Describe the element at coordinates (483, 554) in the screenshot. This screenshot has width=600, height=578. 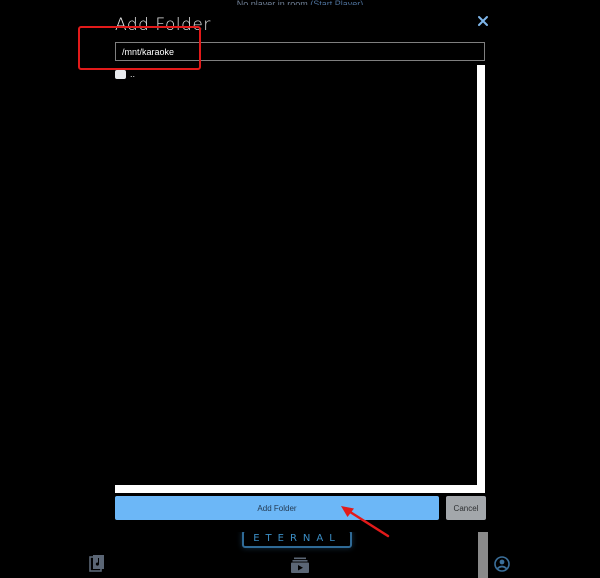
I see `scrollbar-thumb` at that location.